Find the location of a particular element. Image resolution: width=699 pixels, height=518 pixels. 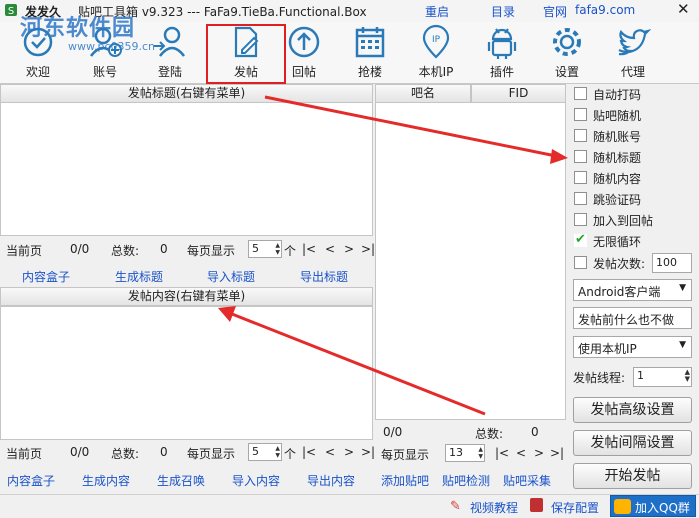

website-label-link: 官网 is located at coordinates (555, 11).